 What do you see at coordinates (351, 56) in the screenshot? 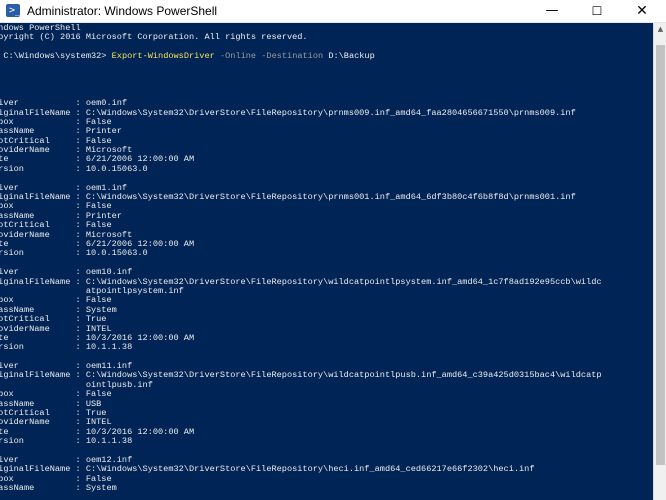
I see `command-value: D:\Backup` at bounding box center [351, 56].